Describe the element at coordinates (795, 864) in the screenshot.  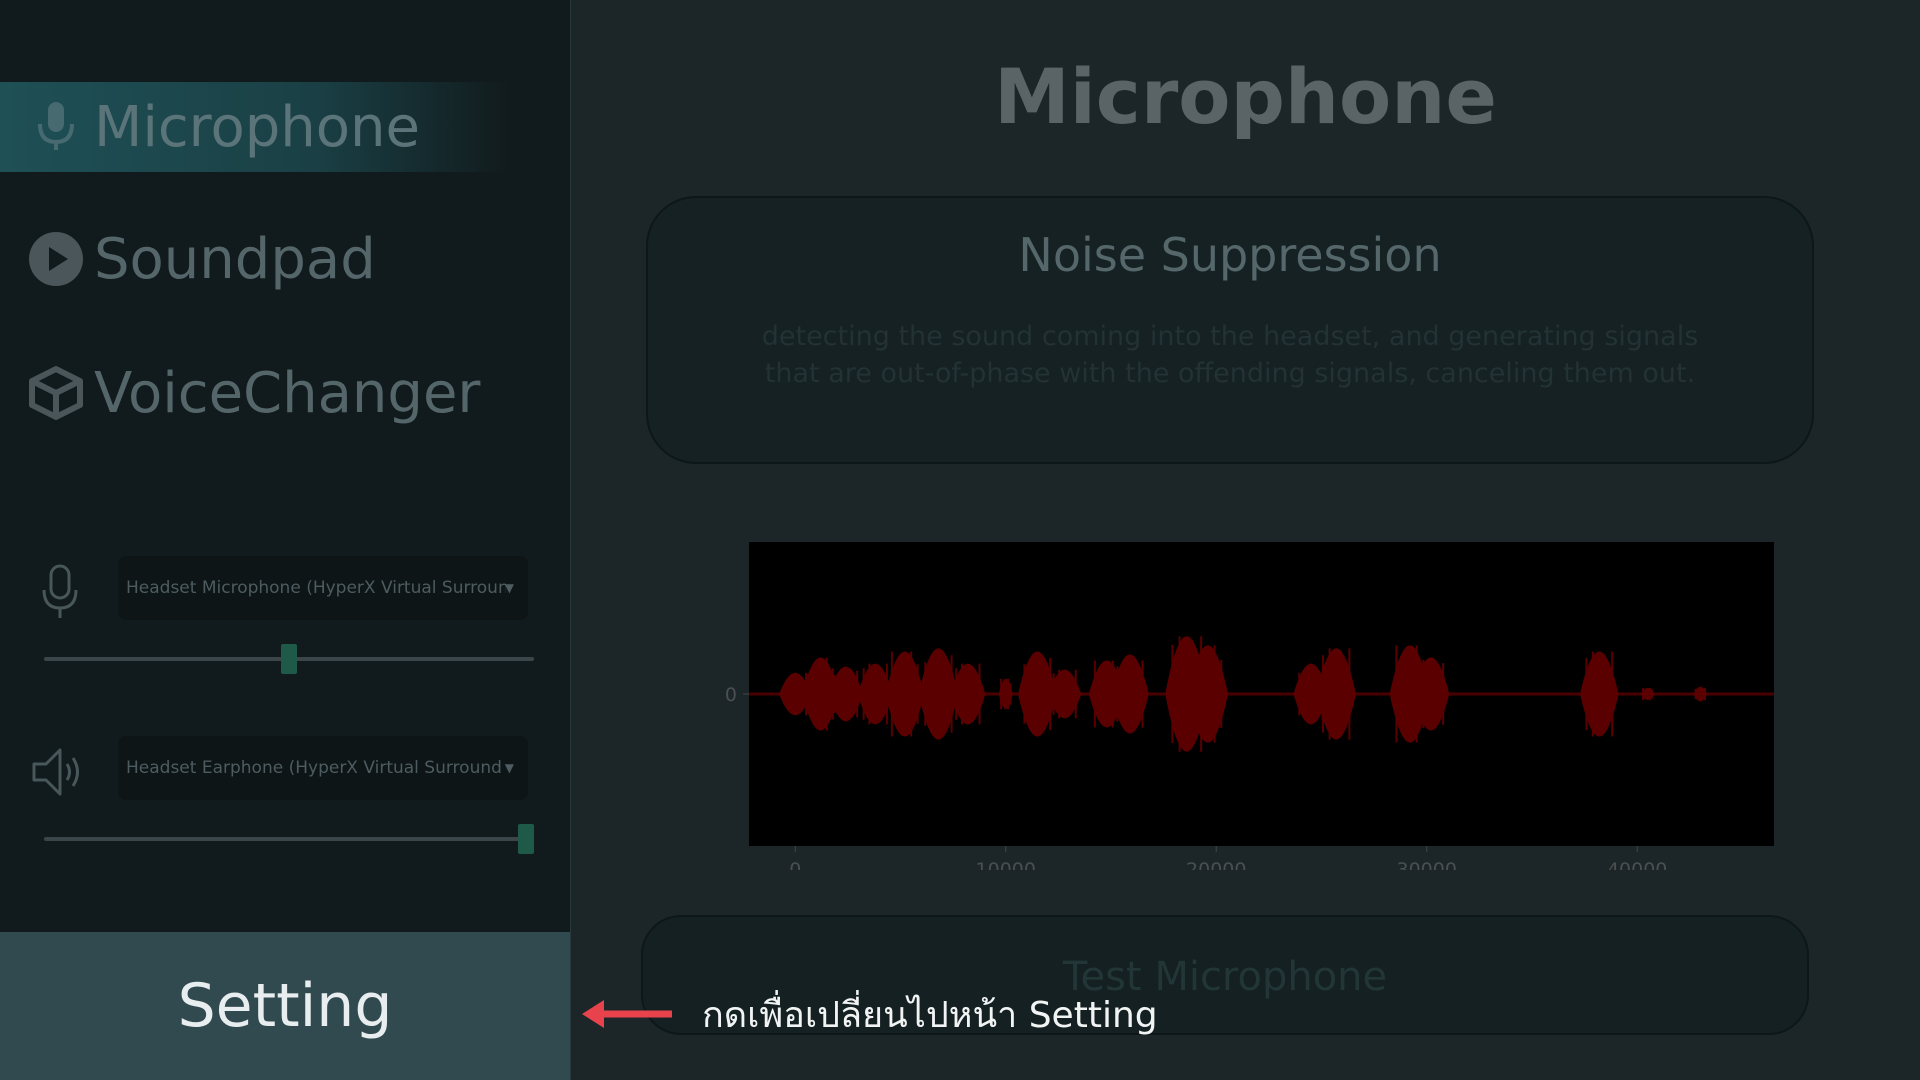
I see `x-tick-label: 0` at that location.